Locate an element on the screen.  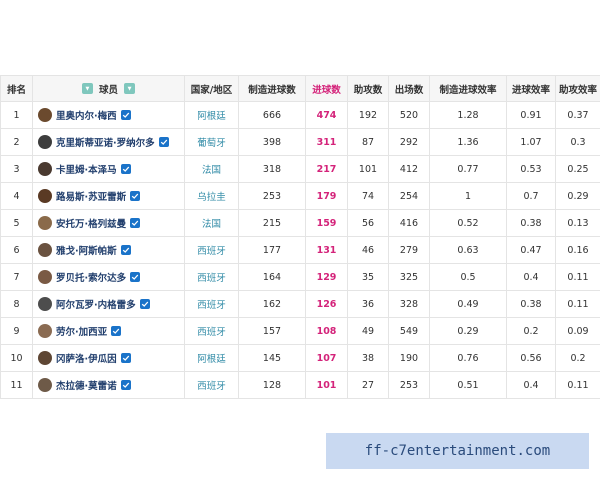
created-eff-cell: 0.51 is located at coordinates (468, 385).